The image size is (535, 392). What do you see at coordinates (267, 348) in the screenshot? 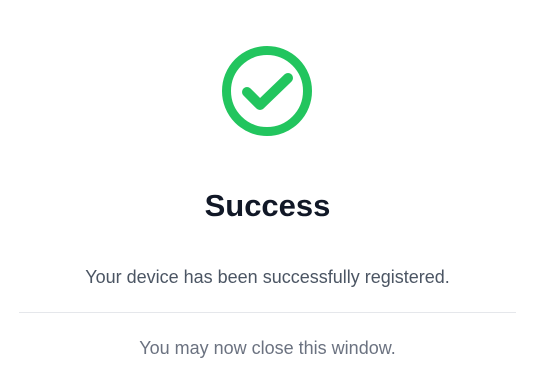
I see `close-window-note: You may now close this window.` at bounding box center [267, 348].